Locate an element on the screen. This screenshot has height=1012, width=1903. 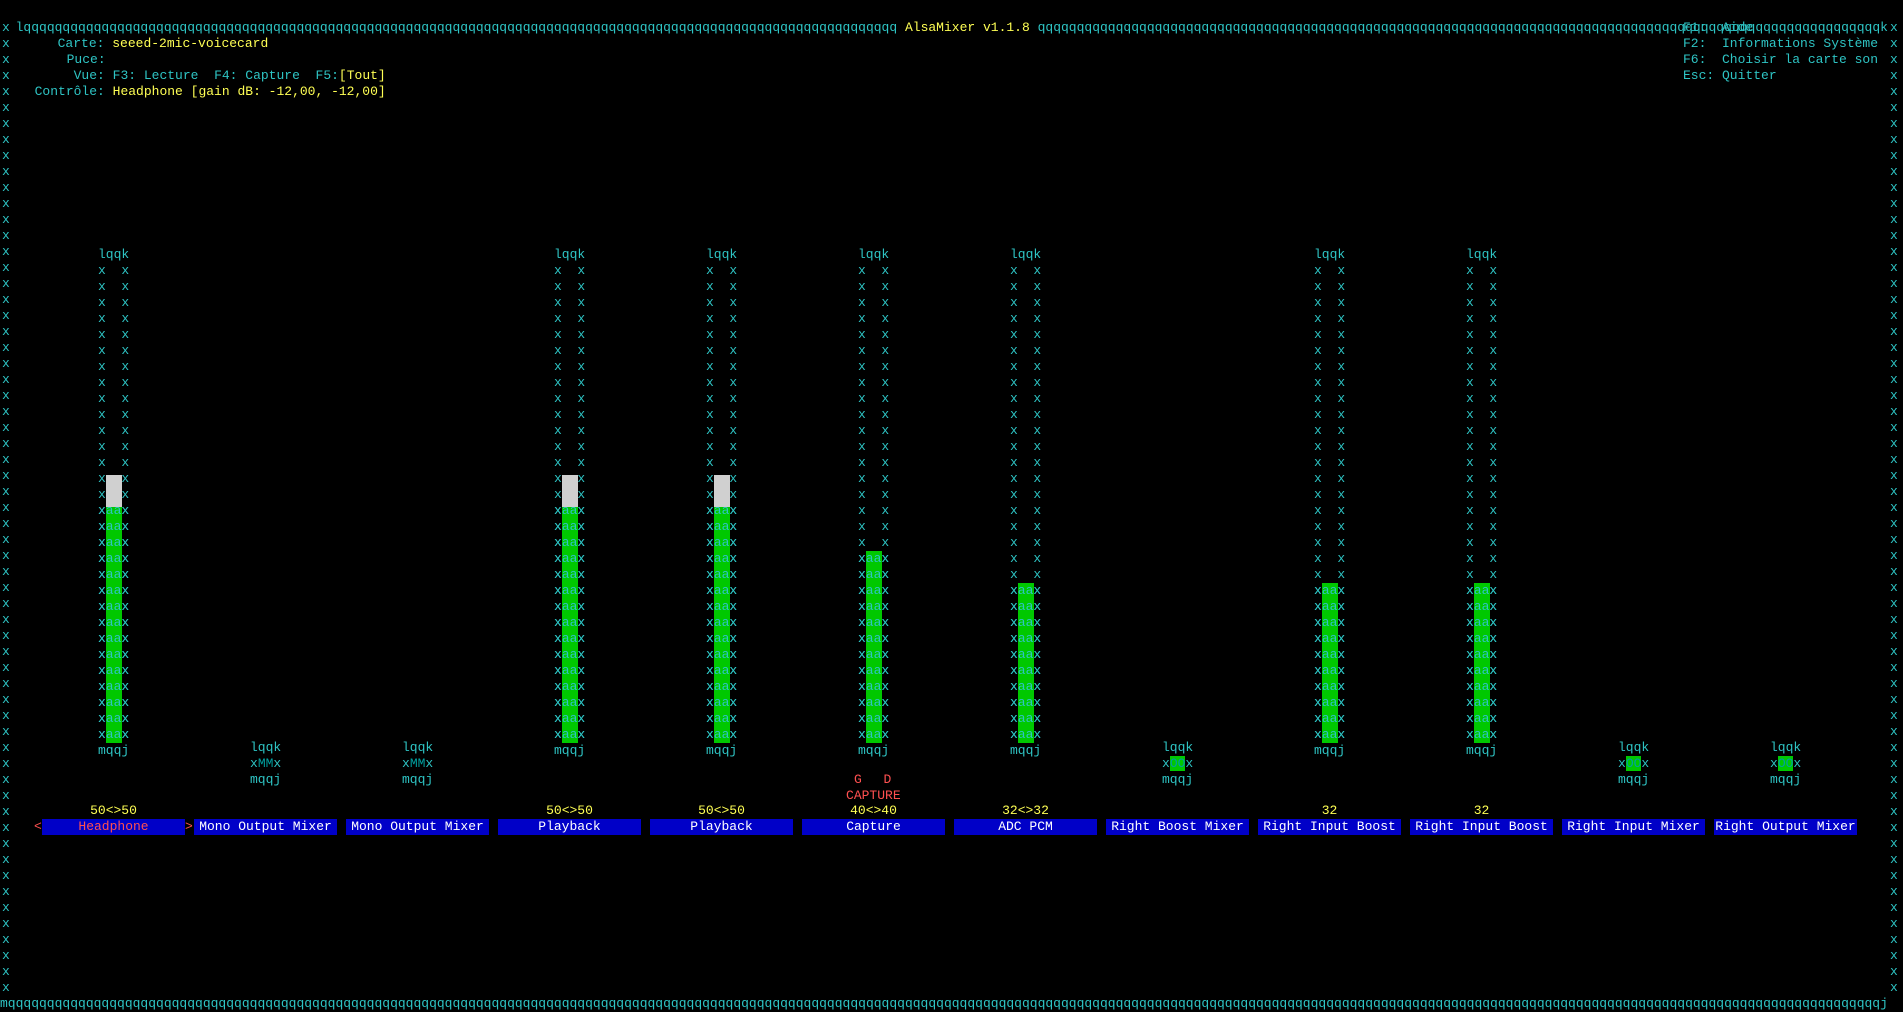
switch-right-boost-mixer: lqqk xOOx mqqj is located at coordinates (1177, 764).